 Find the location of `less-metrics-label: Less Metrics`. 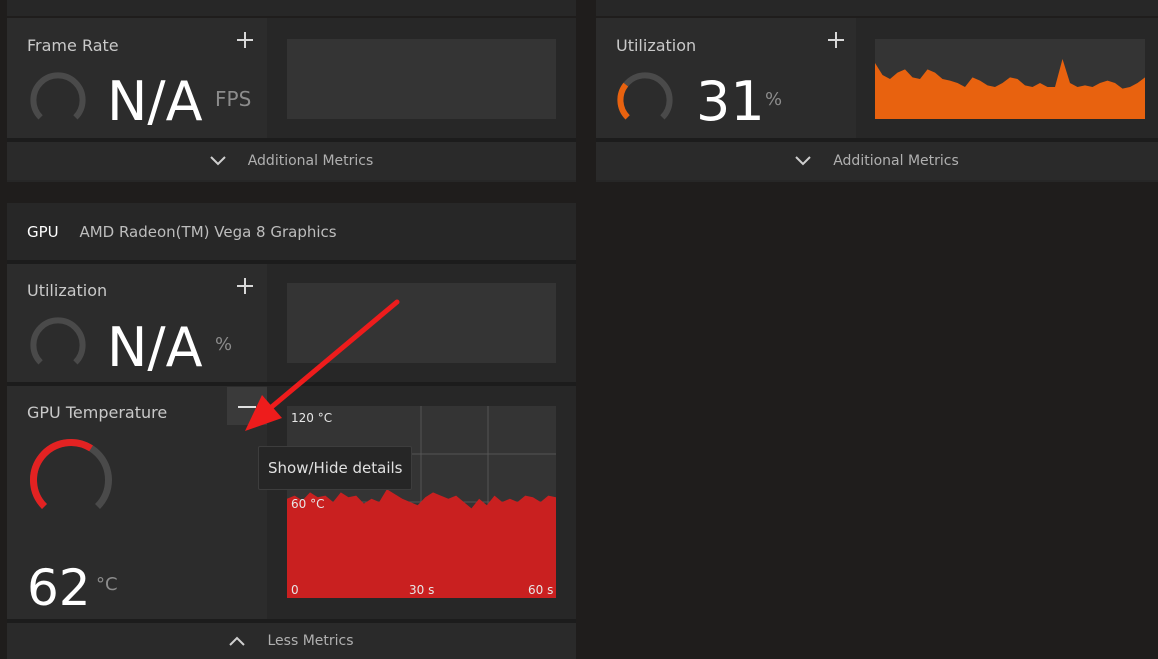

less-metrics-label: Less Metrics is located at coordinates (310, 641).